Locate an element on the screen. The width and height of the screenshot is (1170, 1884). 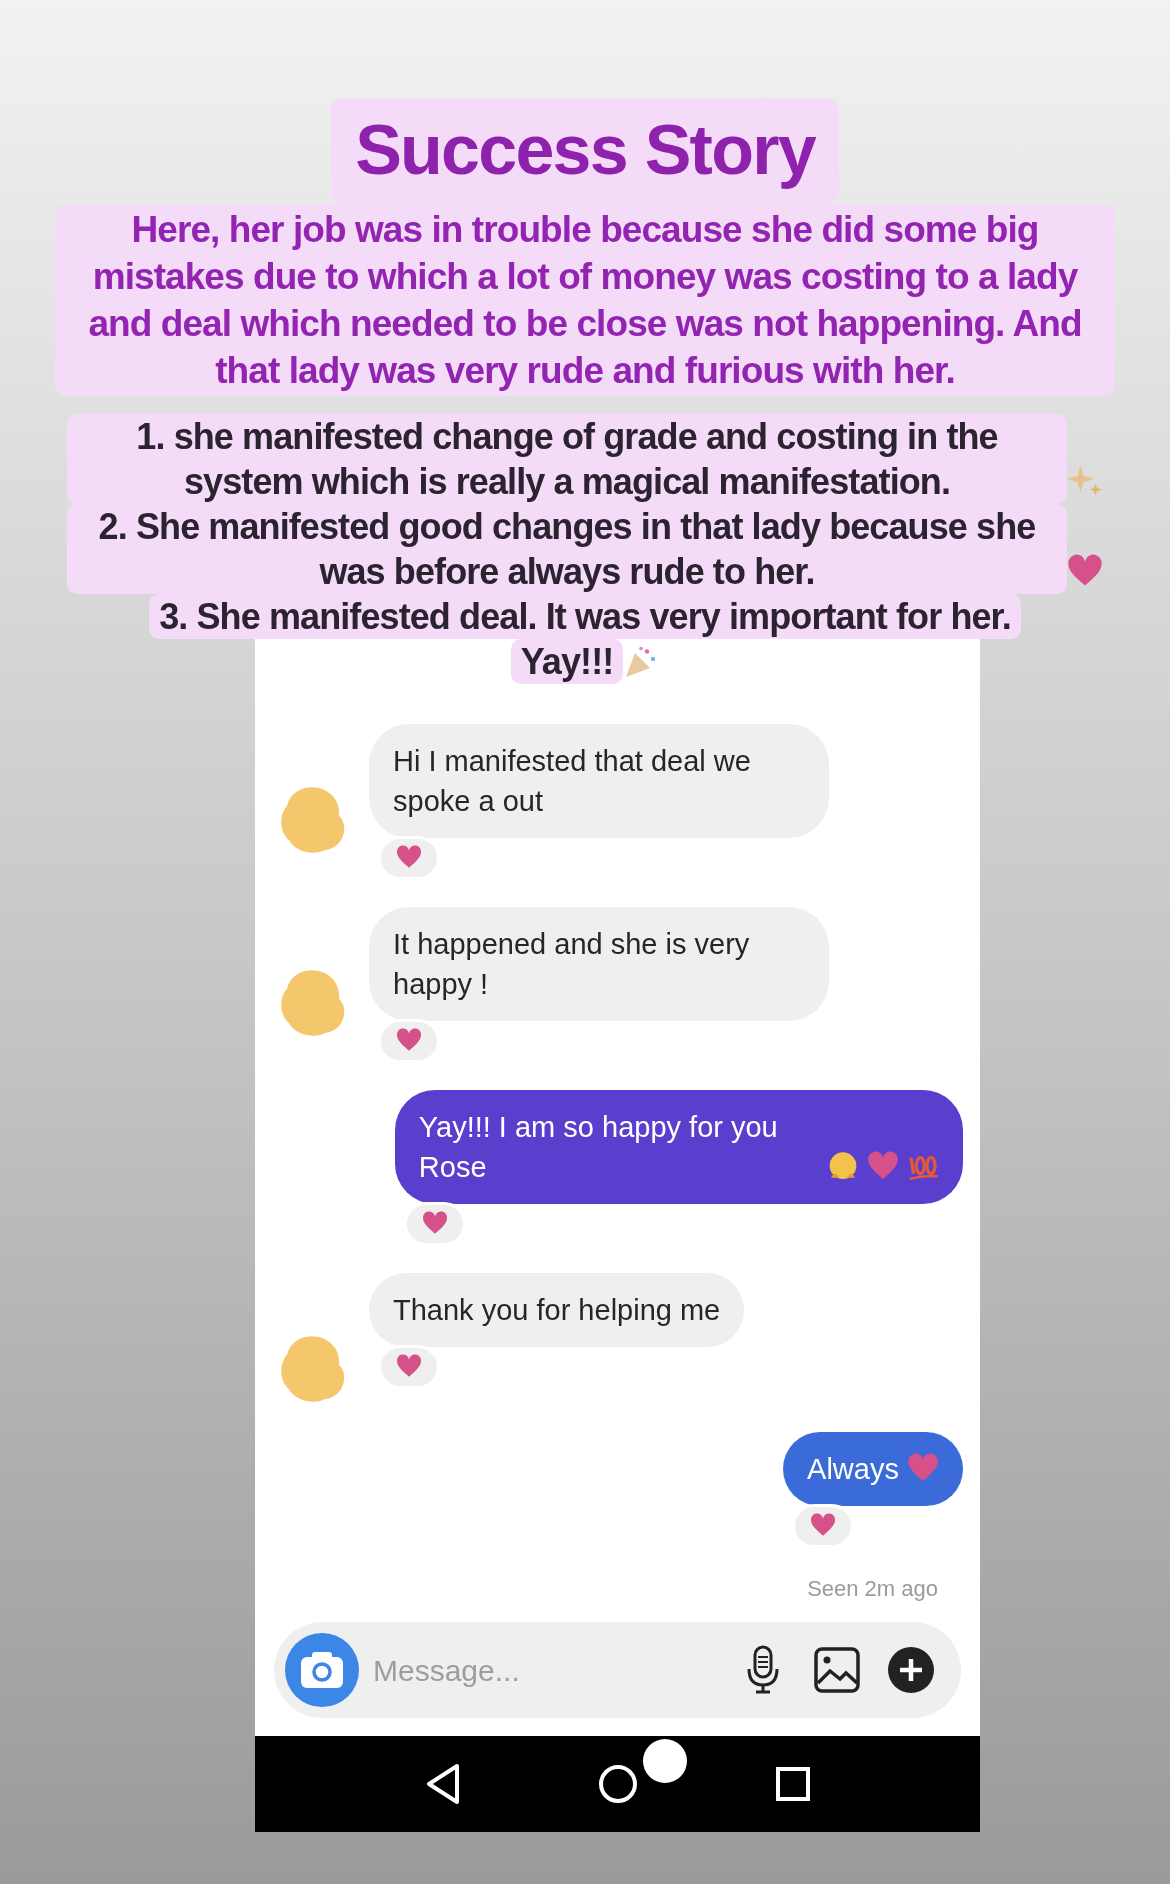
back-triangle-icon is located at coordinates (442, 1784).